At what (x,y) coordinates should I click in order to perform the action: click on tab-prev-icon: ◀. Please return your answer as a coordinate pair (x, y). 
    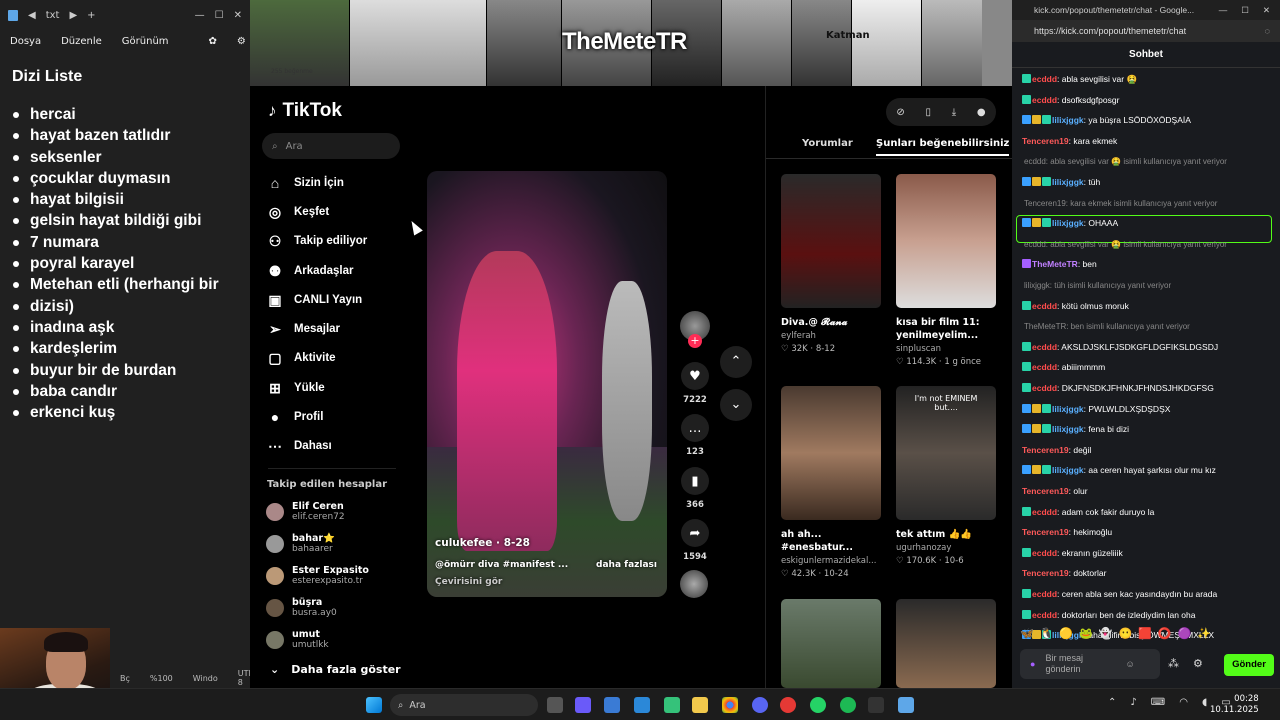
    Looking at the image, I should click on (32, 15).